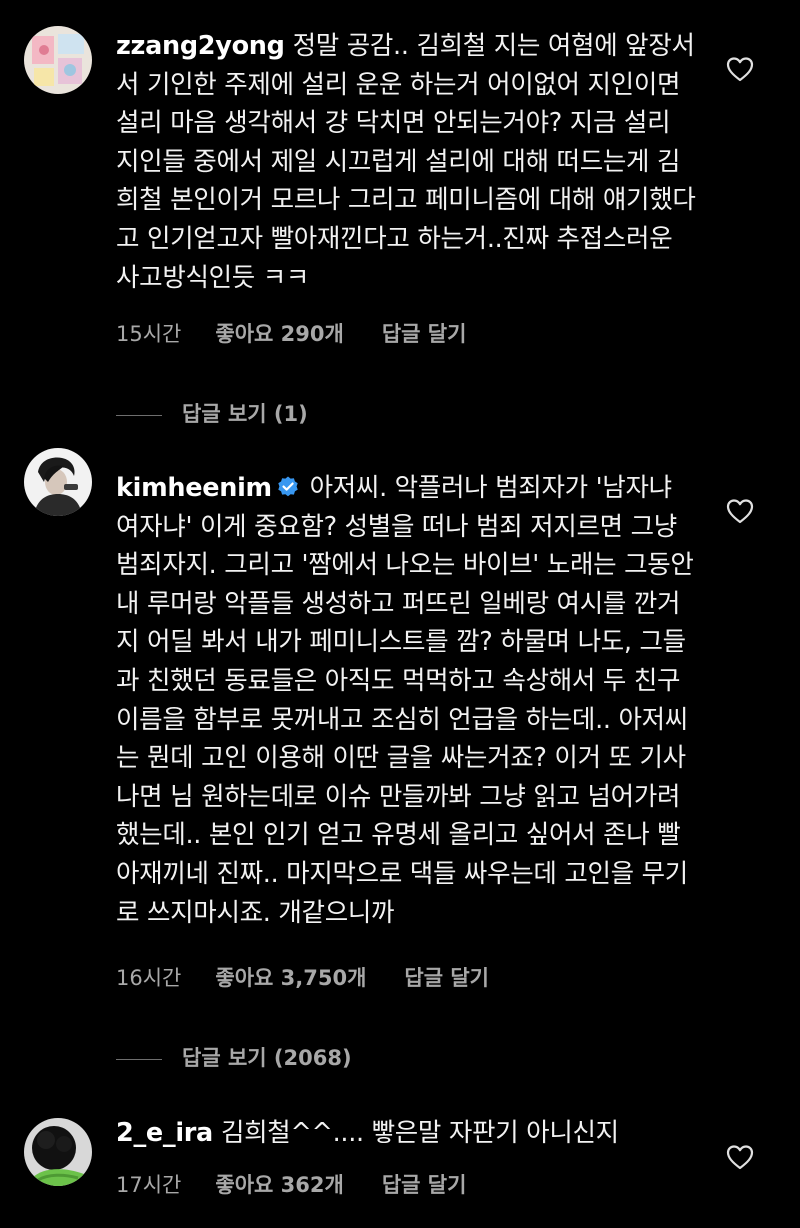 This screenshot has height=1228, width=800. Describe the element at coordinates (290, 977) in the screenshot. I see `comment-likes: 좋아요 3,750개` at that location.